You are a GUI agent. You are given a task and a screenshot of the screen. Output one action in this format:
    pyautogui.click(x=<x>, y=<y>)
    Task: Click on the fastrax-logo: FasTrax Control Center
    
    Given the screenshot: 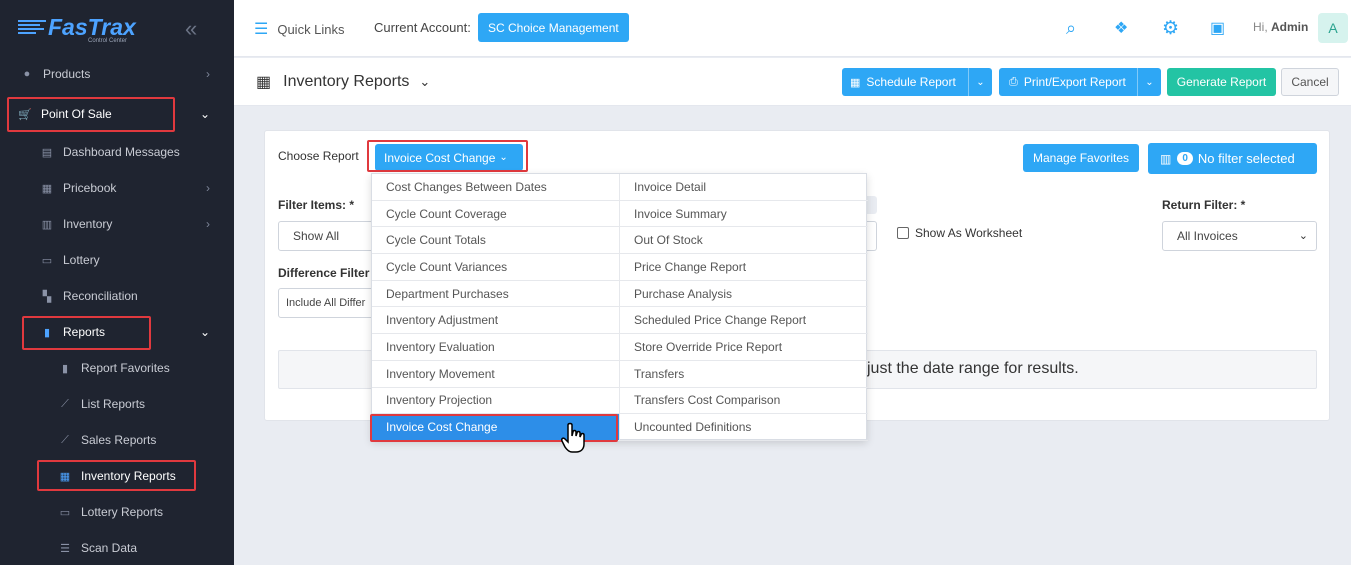 What is the action you would take?
    pyautogui.click(x=83, y=29)
    